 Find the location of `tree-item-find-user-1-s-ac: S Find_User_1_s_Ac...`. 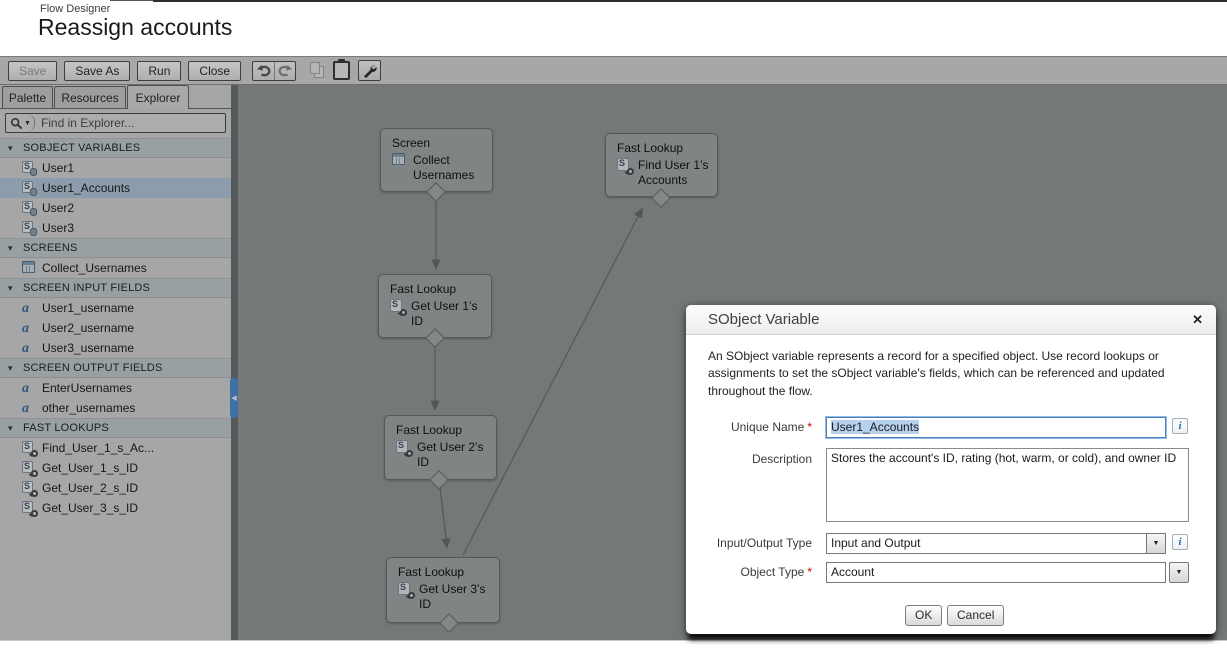

tree-item-find-user-1-s-ac: S Find_User_1_s_Ac... is located at coordinates (115, 448).